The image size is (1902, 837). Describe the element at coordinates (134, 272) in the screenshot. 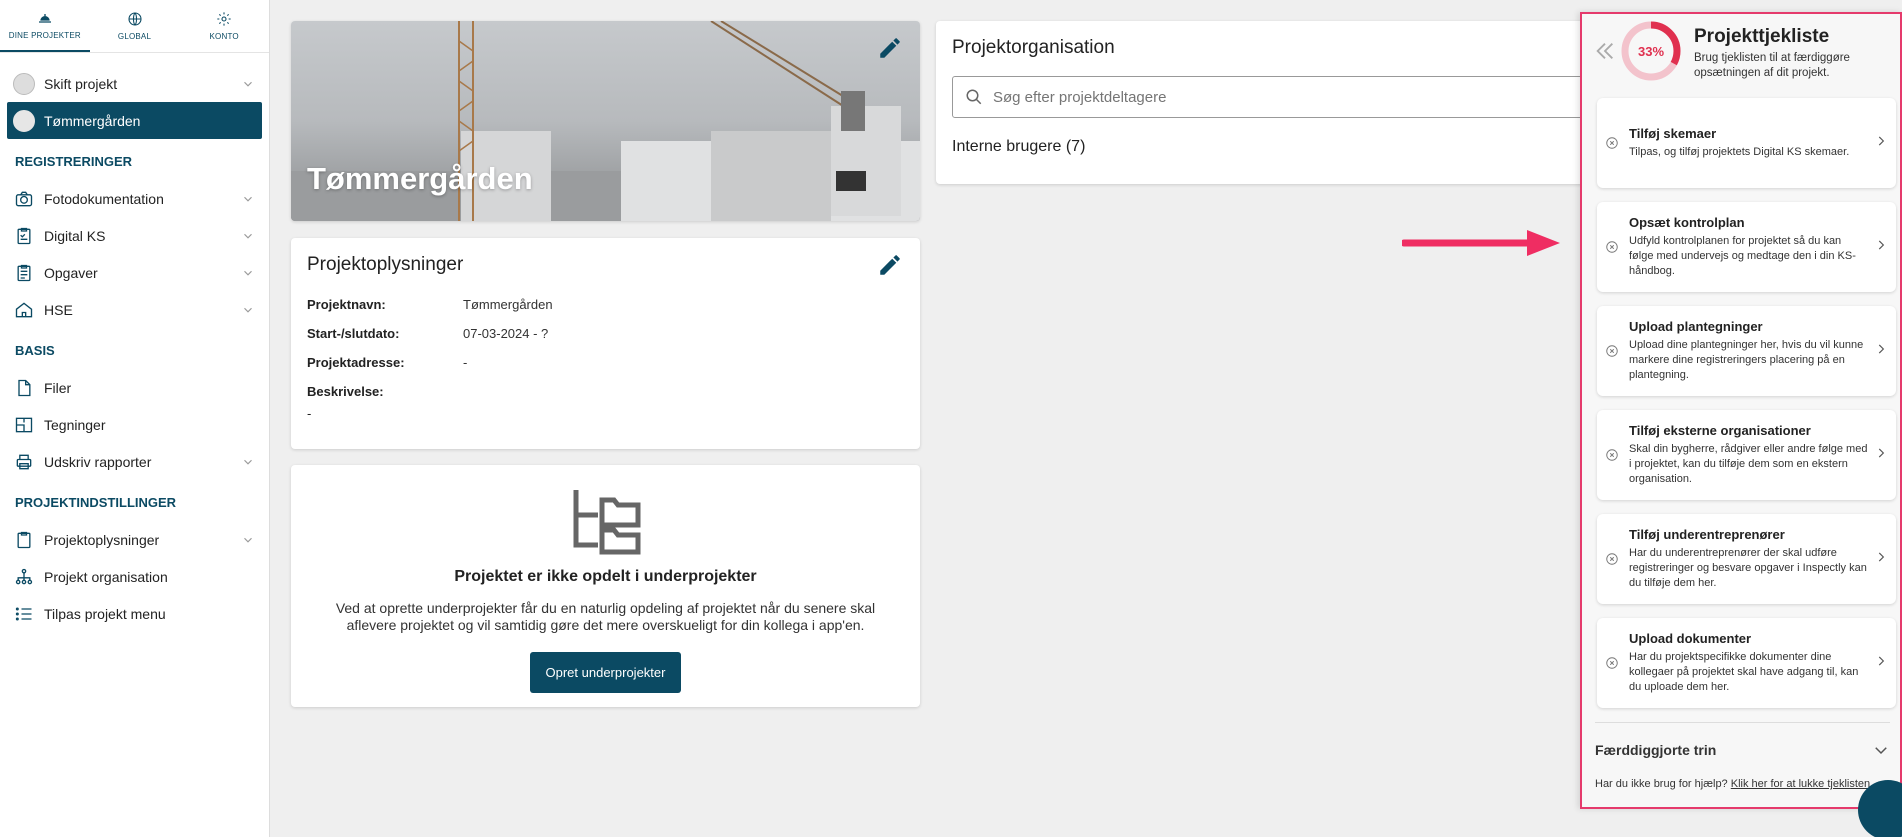

I see `sidebar-item-opgaver: Opgaver` at that location.